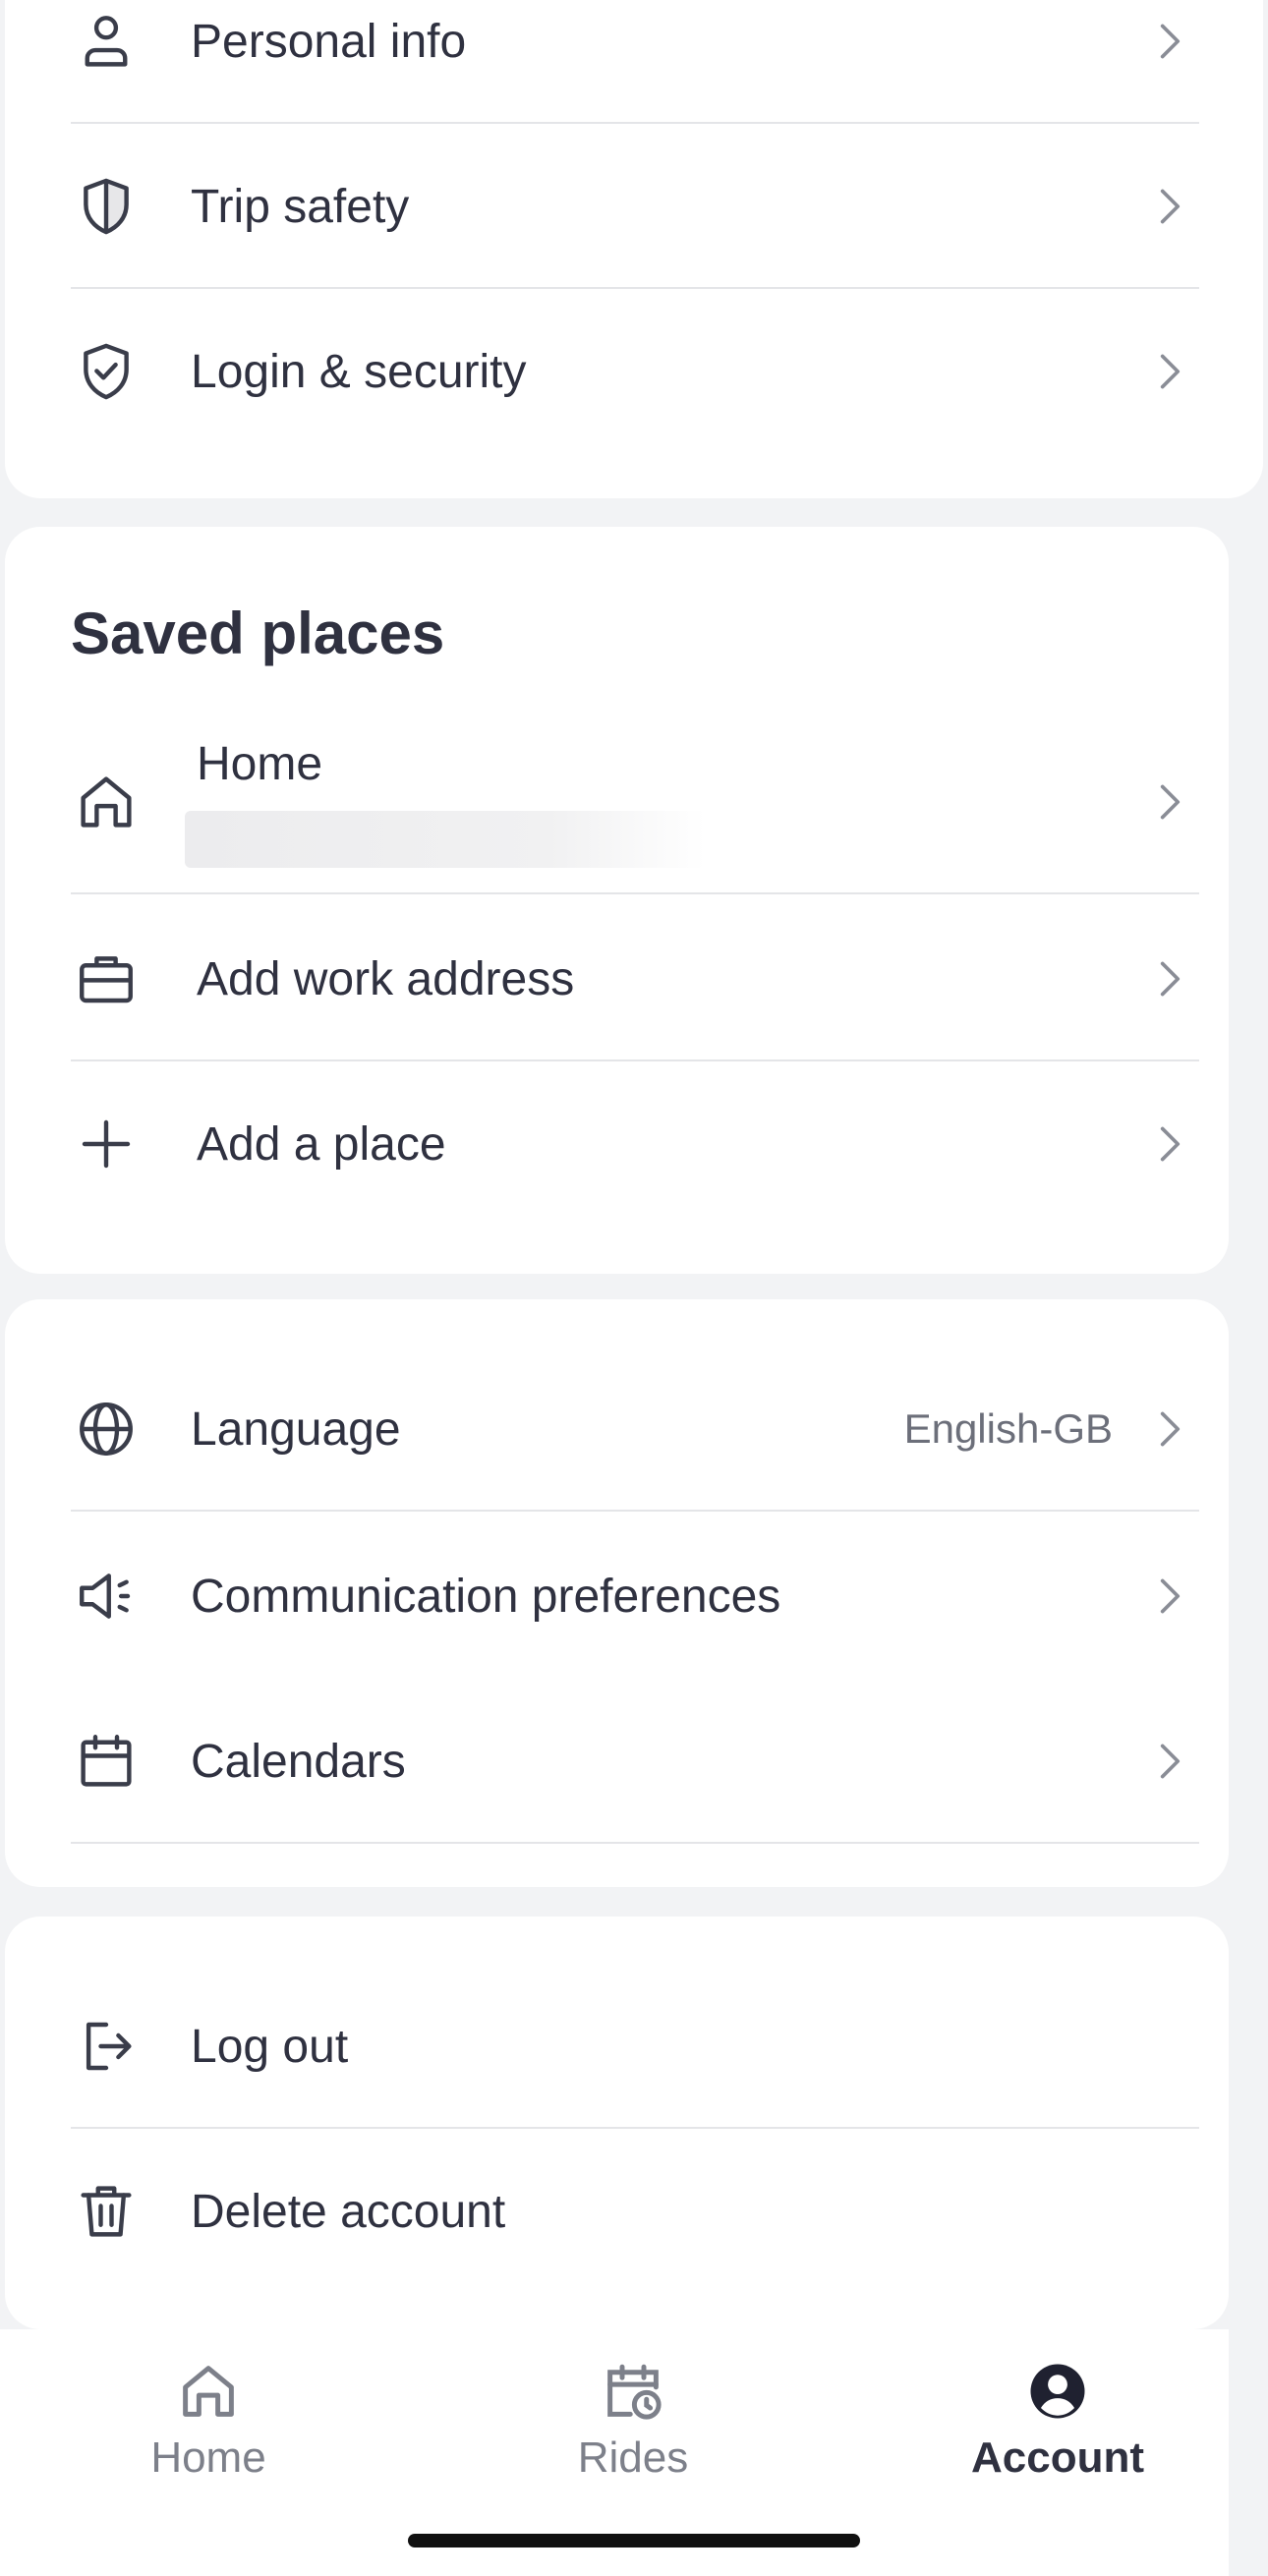 The image size is (1268, 2576). Describe the element at coordinates (635, 1429) in the screenshot. I see `language-row: Language English-GB` at that location.